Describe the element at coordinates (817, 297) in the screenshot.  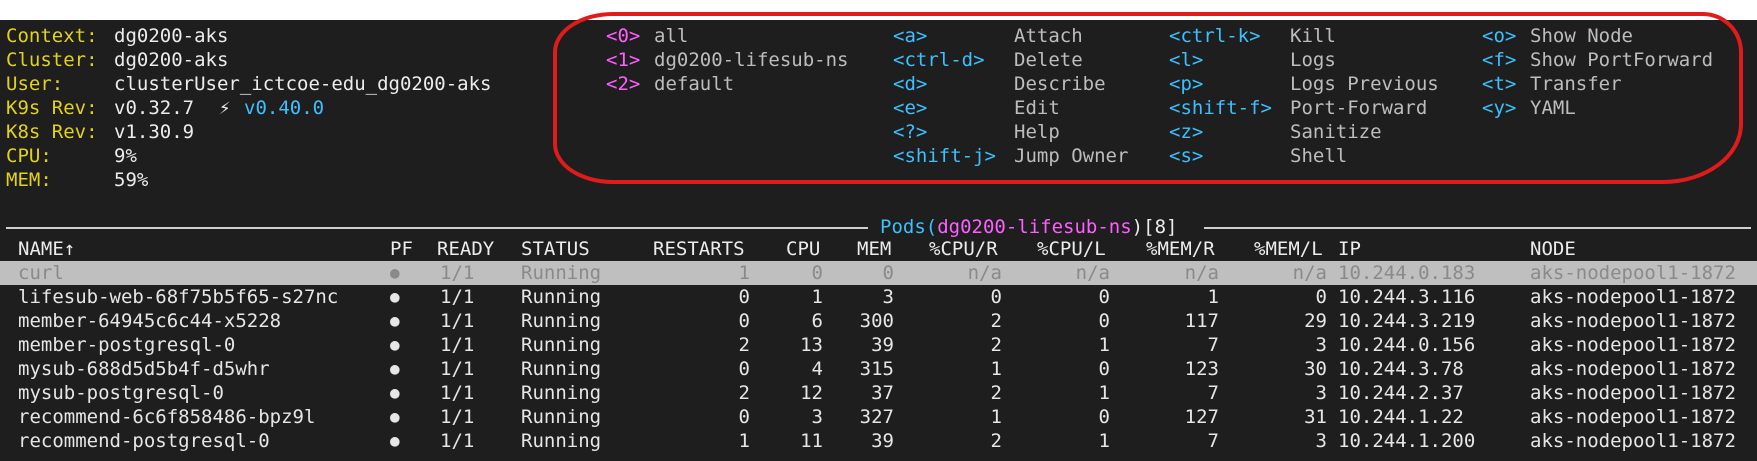
I see `cell-cpu: 1` at that location.